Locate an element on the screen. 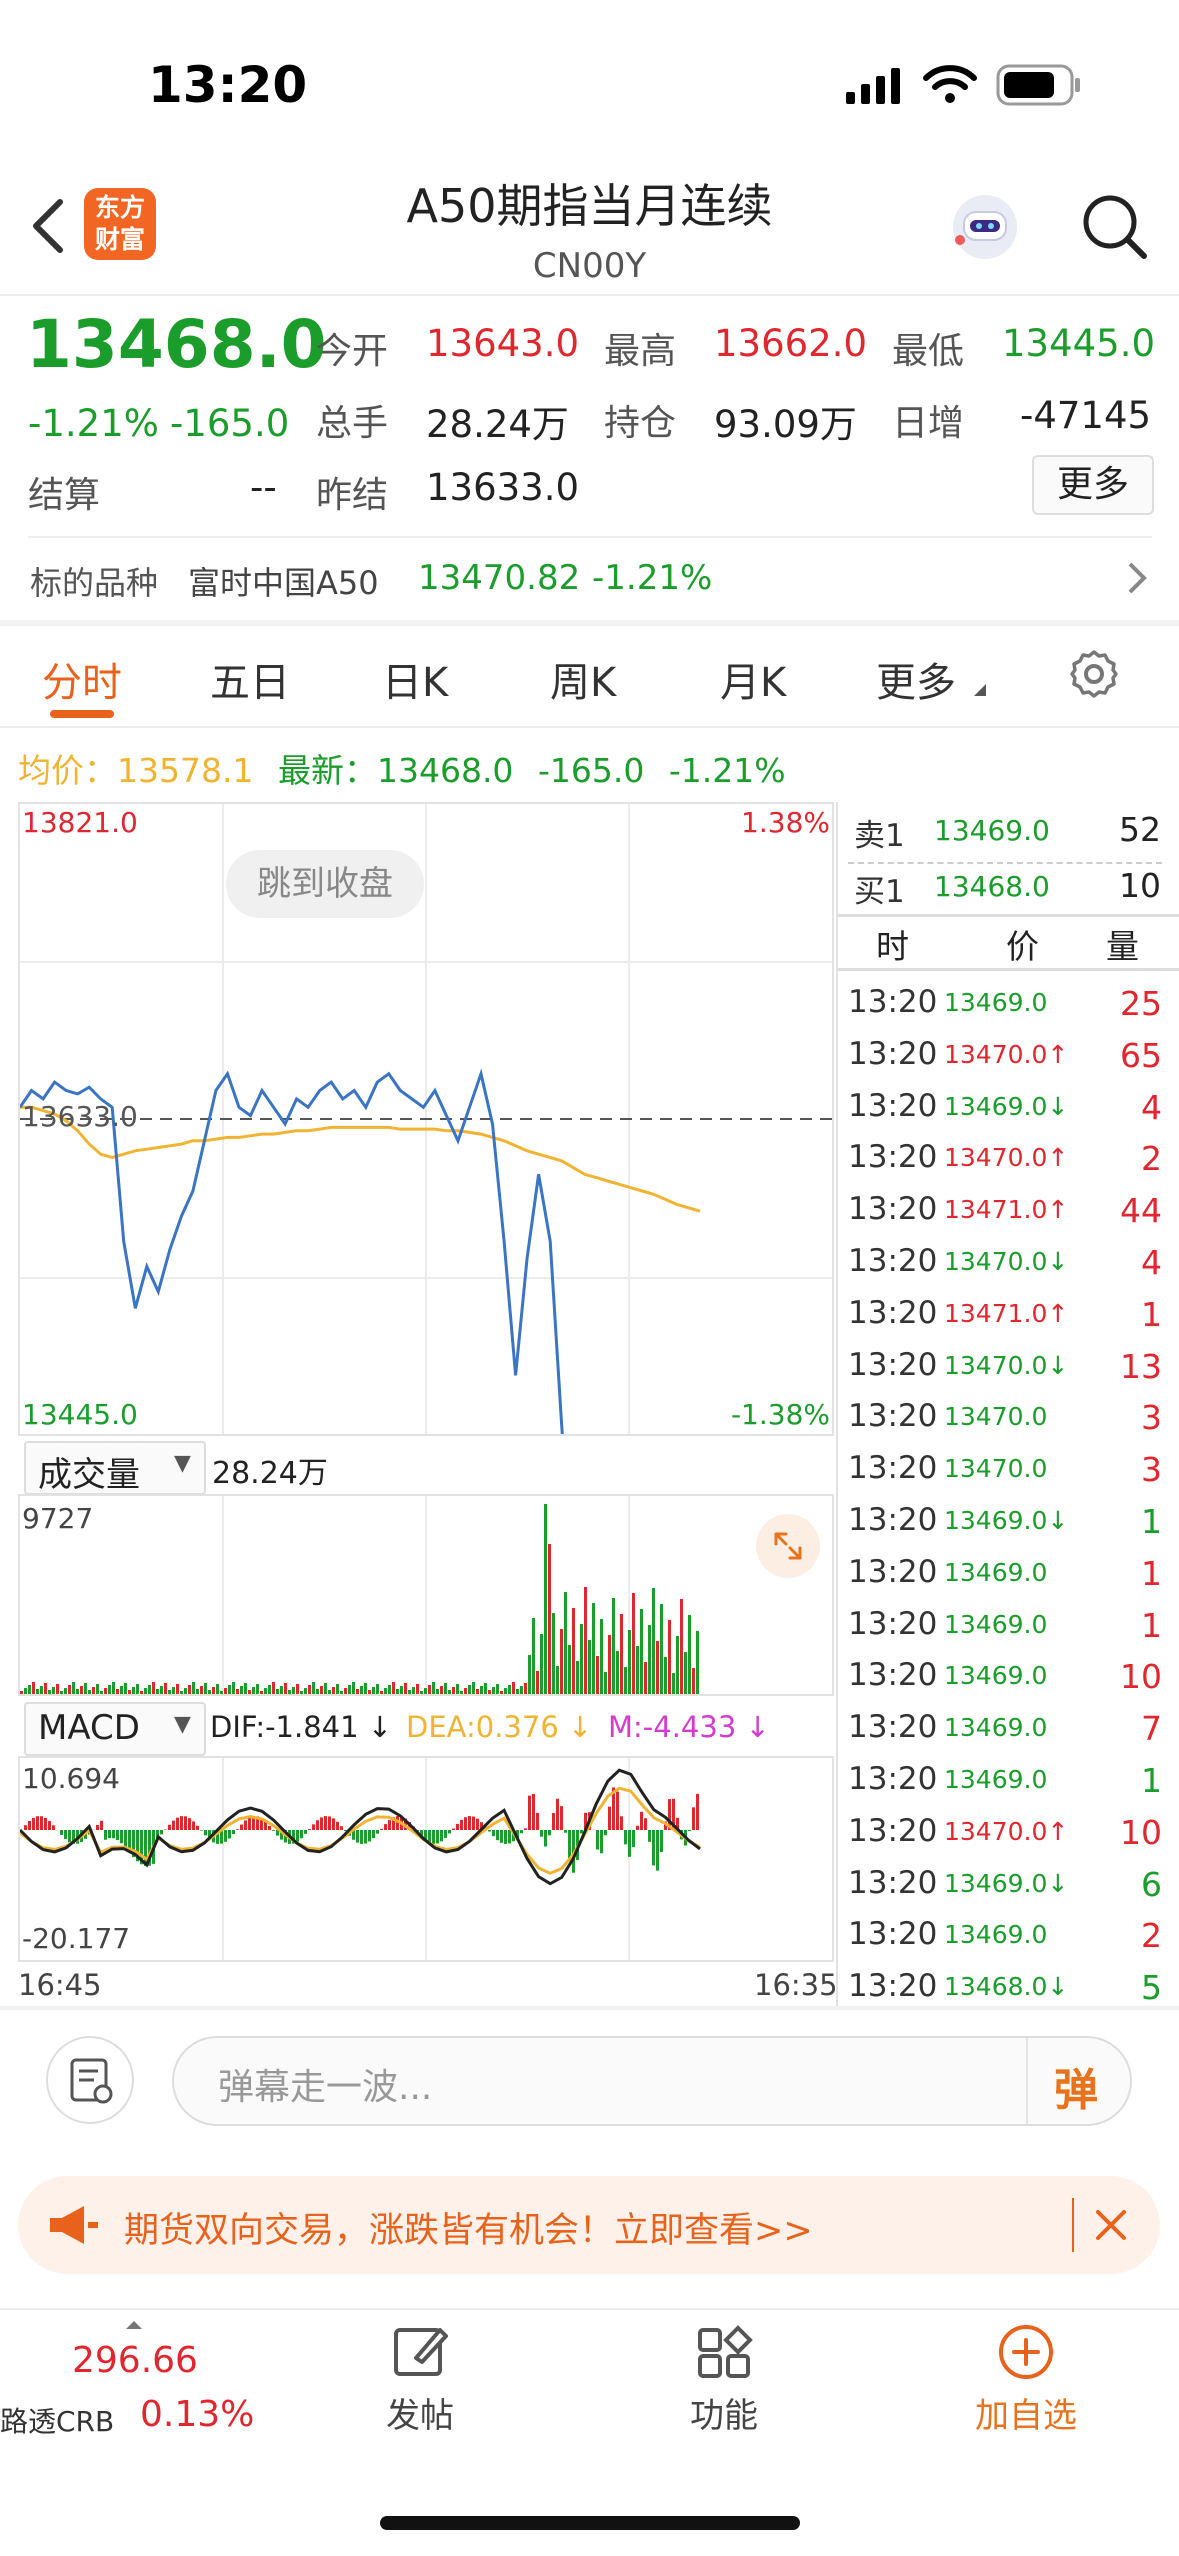  latest-label: 最新： is located at coordinates (327, 770).